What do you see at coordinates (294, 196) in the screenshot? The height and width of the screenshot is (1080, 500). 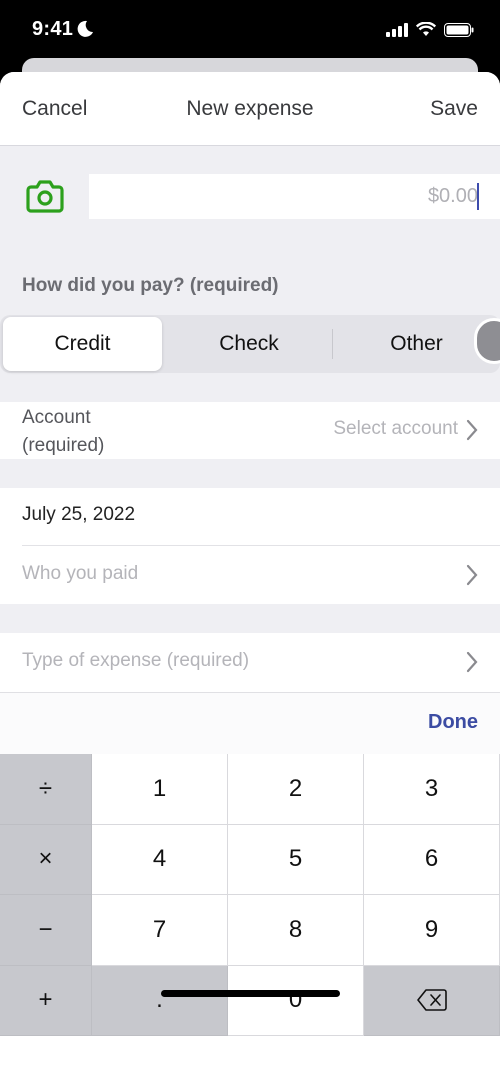 I see `amount-input: $0.00` at bounding box center [294, 196].